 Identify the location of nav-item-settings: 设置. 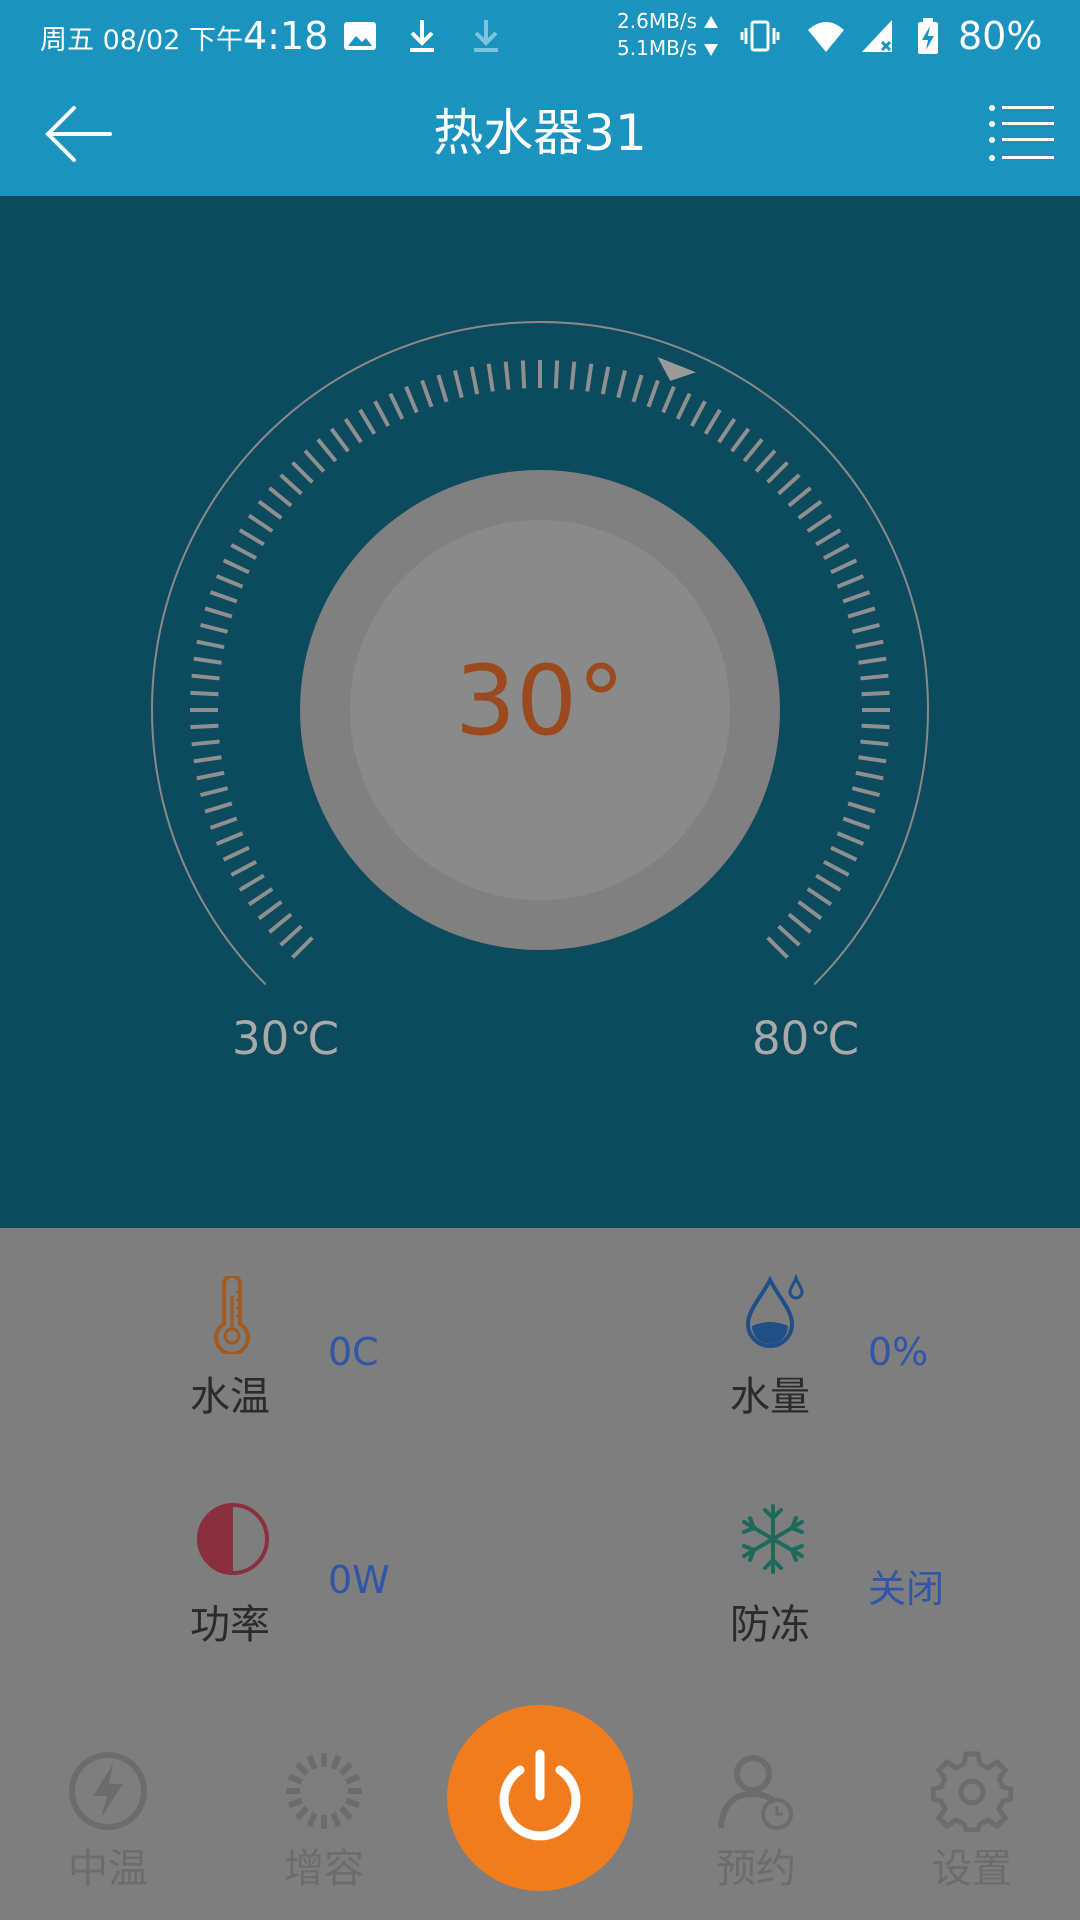
(972, 1822).